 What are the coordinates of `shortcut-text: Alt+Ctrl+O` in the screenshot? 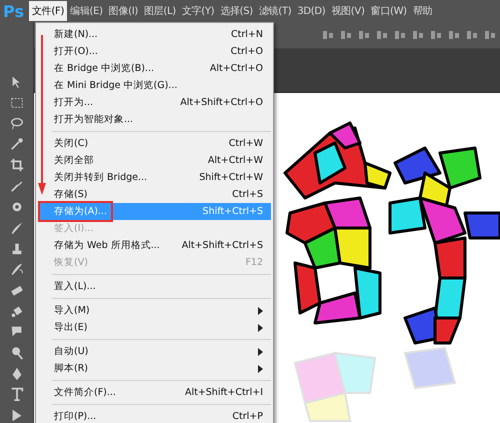 It's located at (236, 68).